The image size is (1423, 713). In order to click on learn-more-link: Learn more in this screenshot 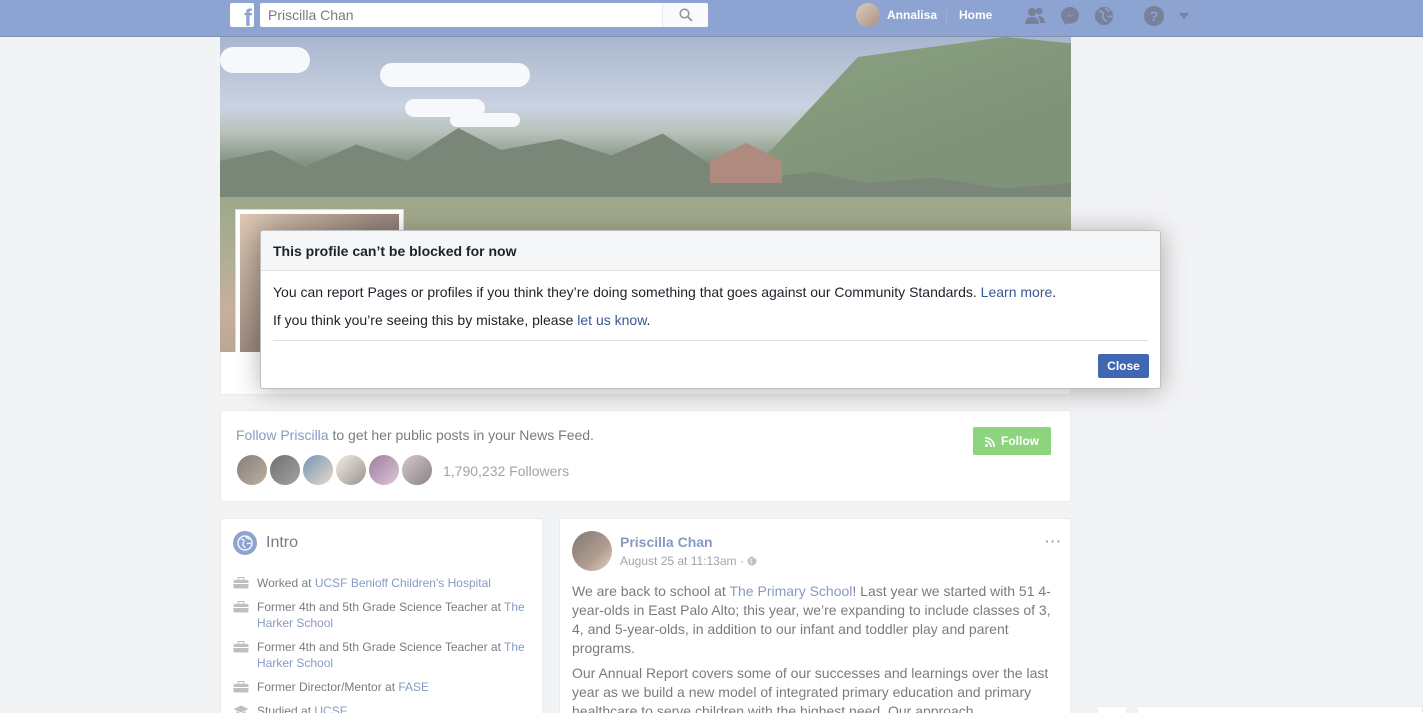, I will do `click(1017, 292)`.